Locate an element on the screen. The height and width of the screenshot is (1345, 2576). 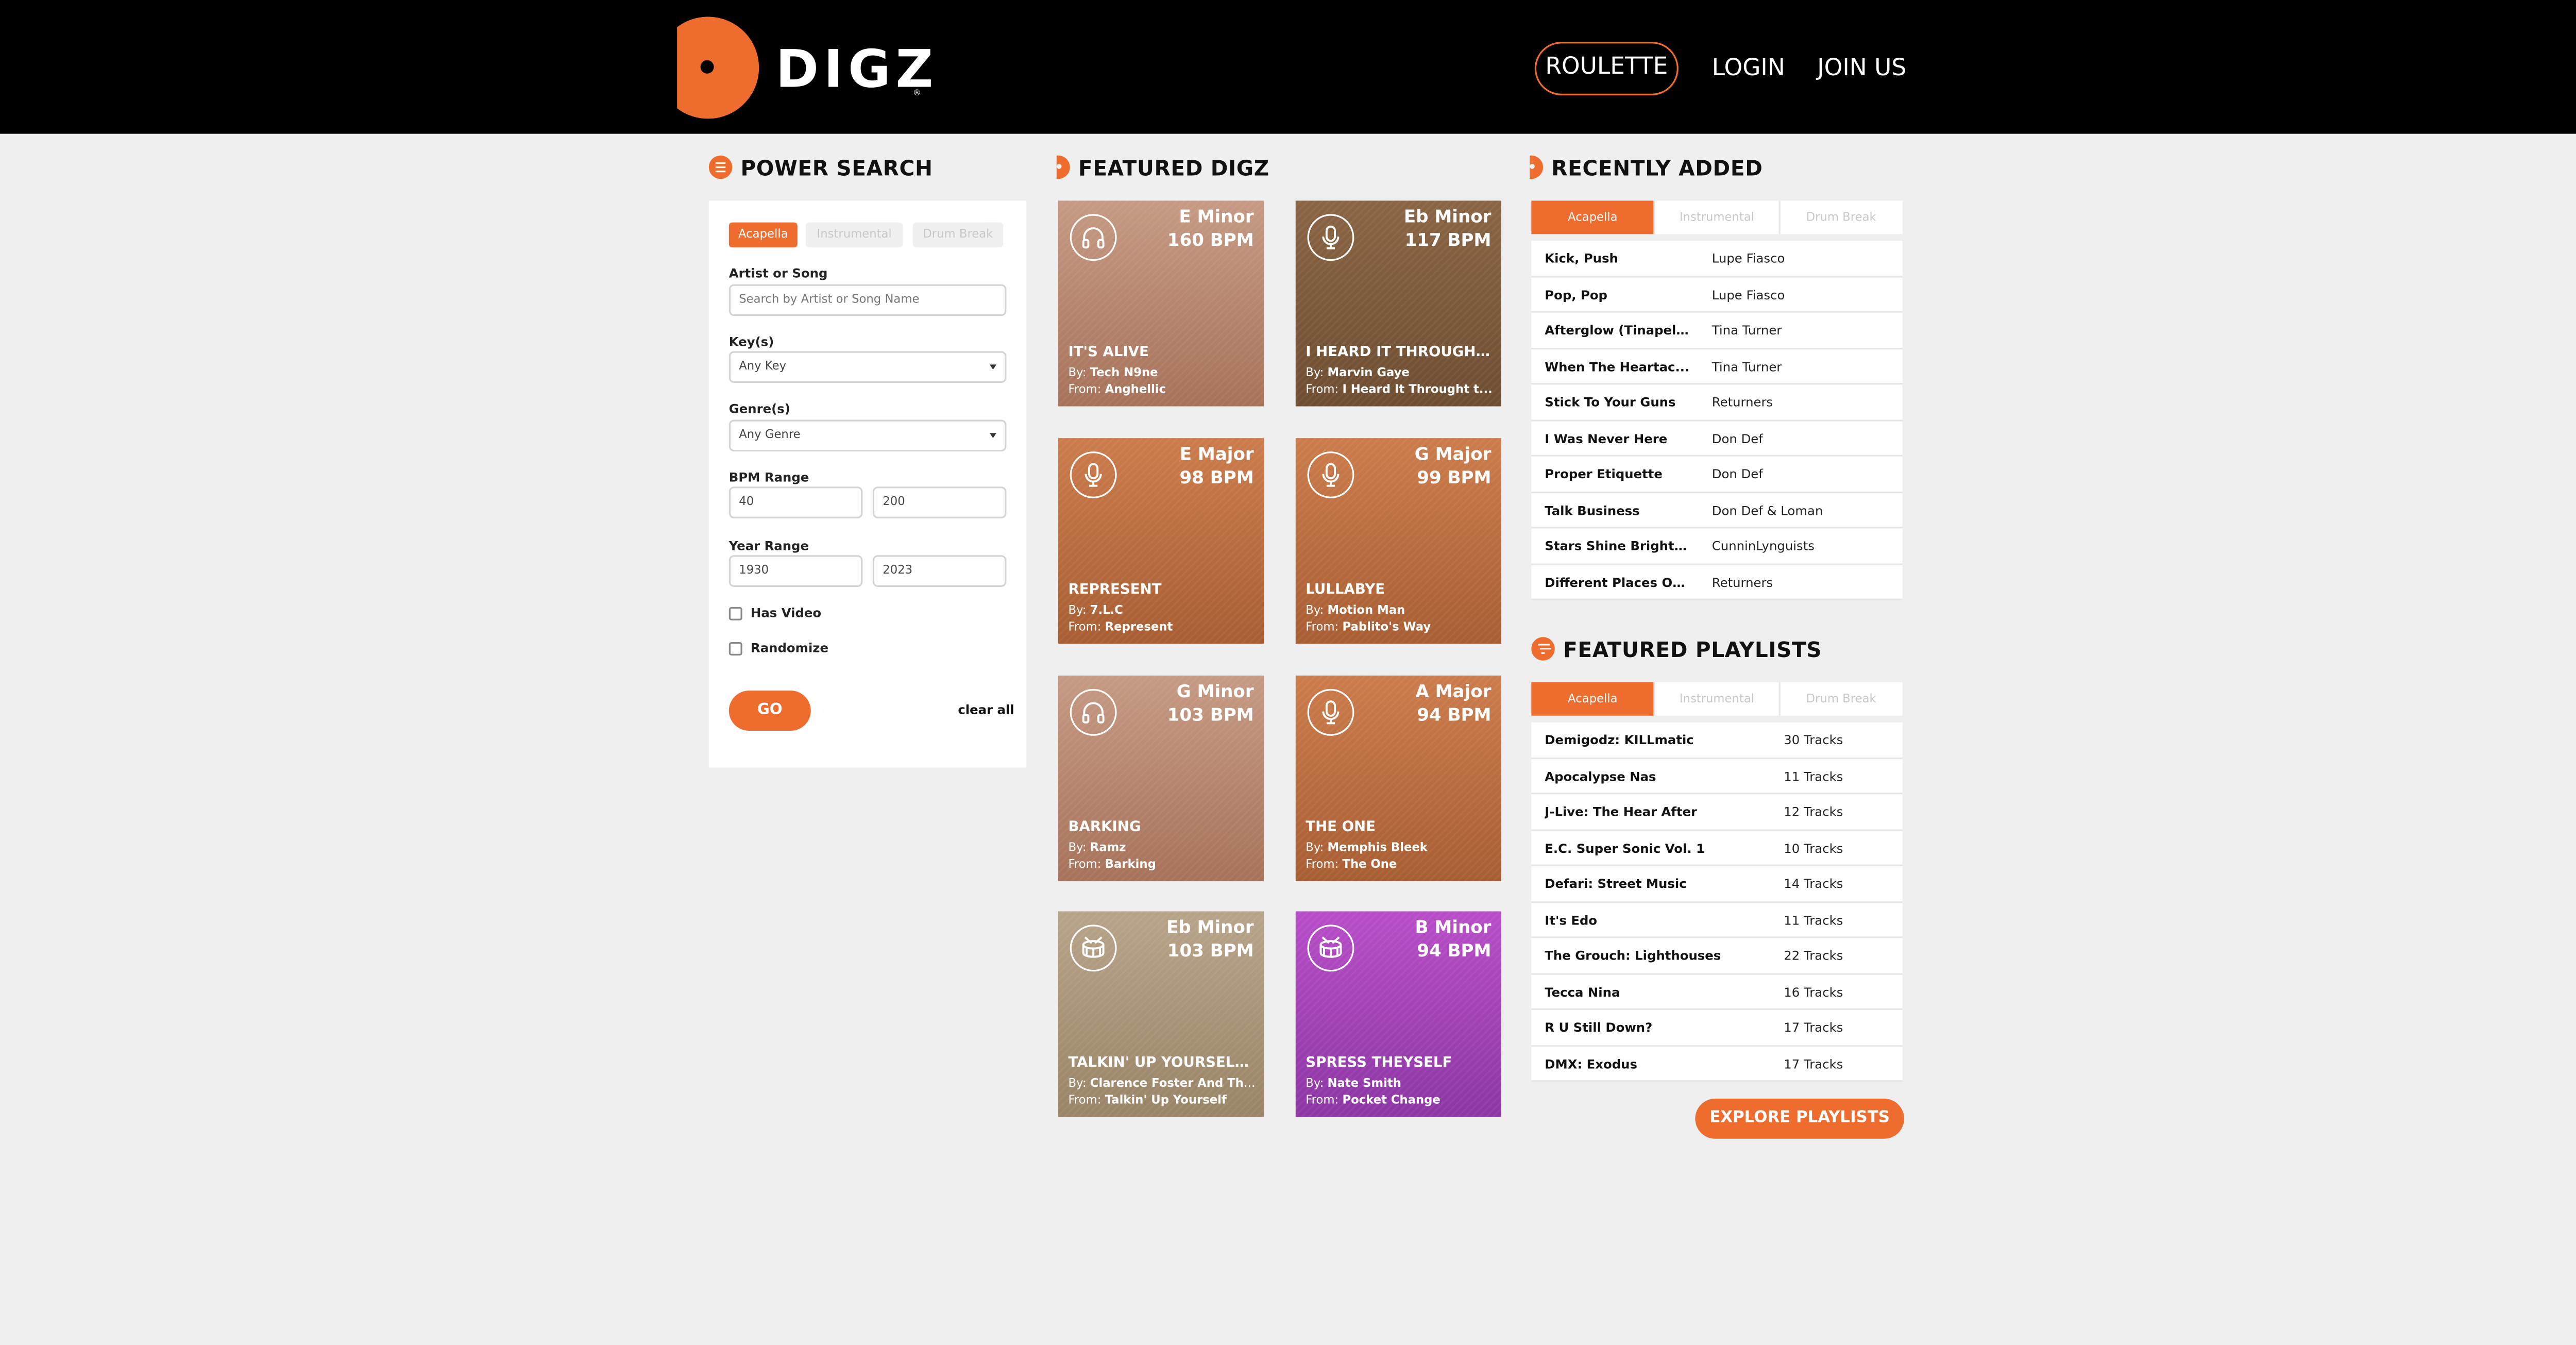
table-row: Defari: Street Music 14 Tracks is located at coordinates (1717, 884).